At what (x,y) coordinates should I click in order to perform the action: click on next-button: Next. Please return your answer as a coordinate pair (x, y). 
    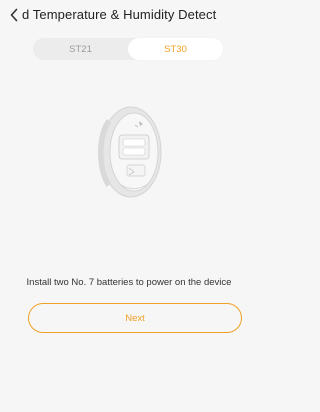
    Looking at the image, I should click on (135, 318).